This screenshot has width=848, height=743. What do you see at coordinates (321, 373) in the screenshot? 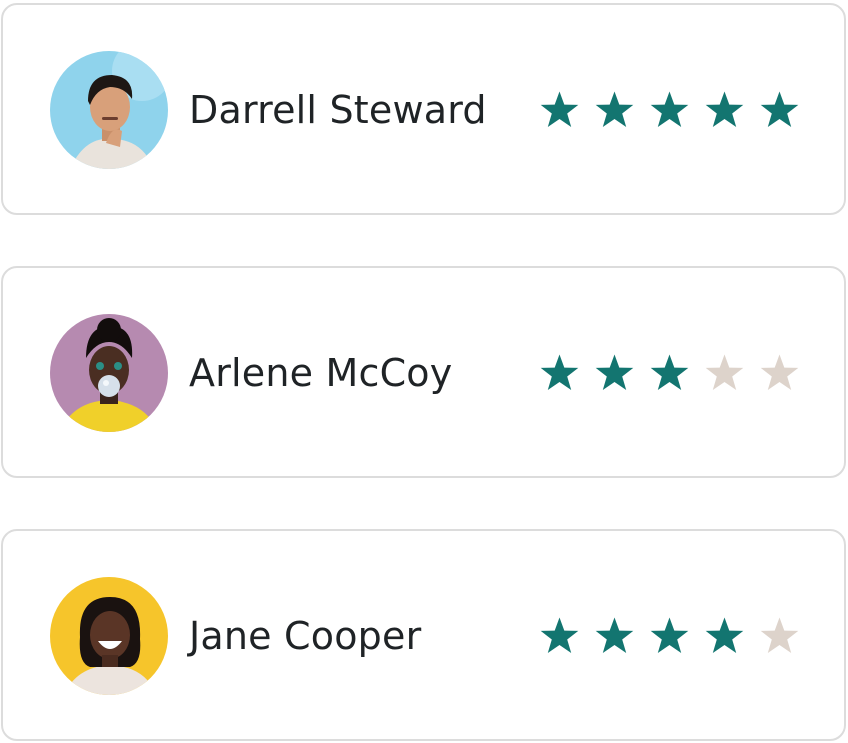
I see `reviewer-name: Arlene McCoy` at bounding box center [321, 373].